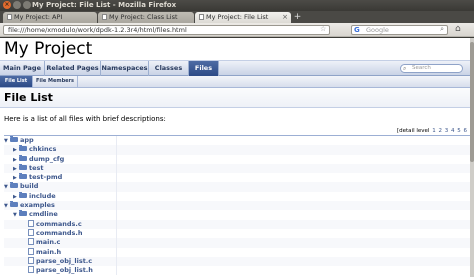 The height and width of the screenshot is (277, 474). I want to click on folder-link: app, so click(27, 140).